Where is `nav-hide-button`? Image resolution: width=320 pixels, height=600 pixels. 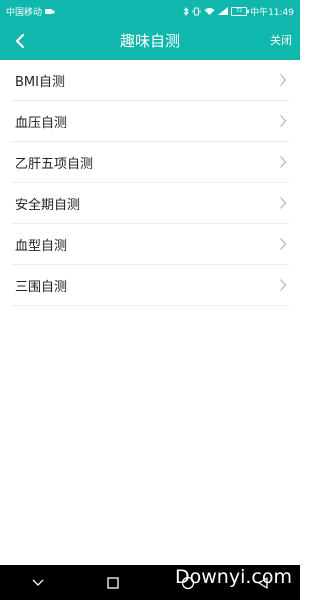
nav-hide-button is located at coordinates (38, 582).